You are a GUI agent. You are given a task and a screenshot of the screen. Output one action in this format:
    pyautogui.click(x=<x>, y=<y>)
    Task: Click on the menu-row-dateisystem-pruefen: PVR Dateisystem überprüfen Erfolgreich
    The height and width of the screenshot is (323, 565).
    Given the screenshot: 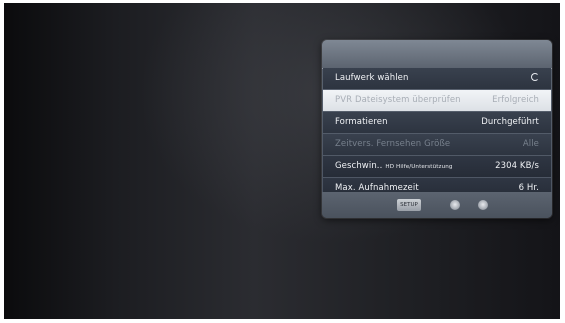 What is the action you would take?
    pyautogui.click(x=437, y=100)
    